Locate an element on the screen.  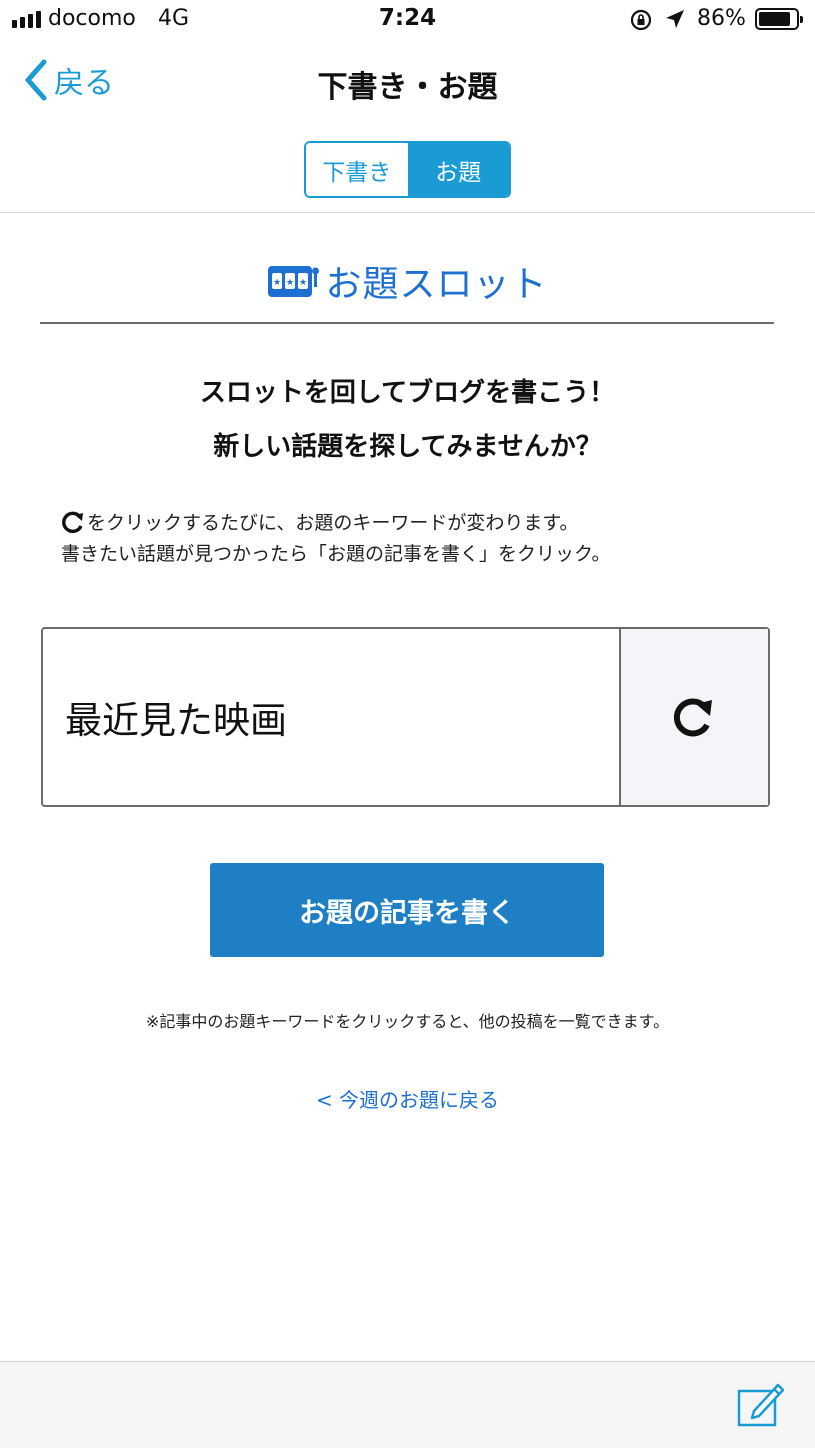
back-to-weekly-topic-link: < 今週のお題に戻る is located at coordinates (407, 1098).